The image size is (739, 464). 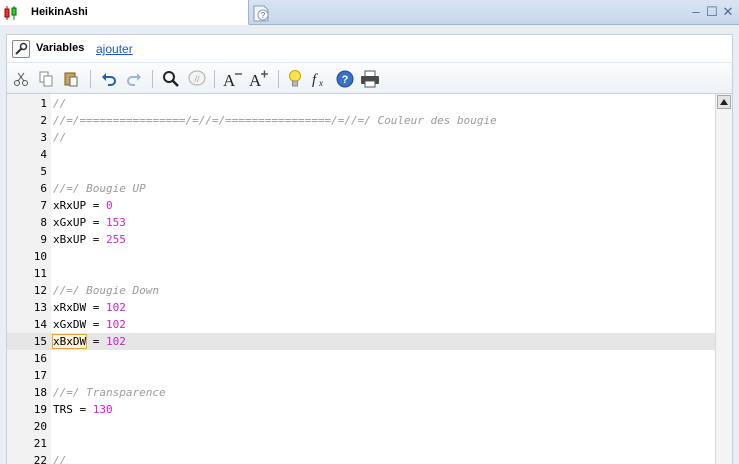 I want to click on code-token: TRS, so click(x=63, y=409).